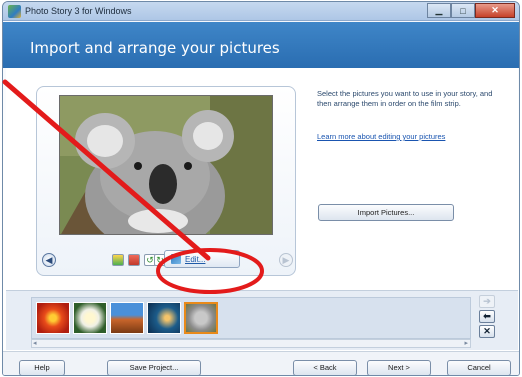 Image resolution: width=522 pixels, height=377 pixels. Describe the element at coordinates (381, 136) in the screenshot. I see `learn-more-link: Learn more about editing your pictures` at that location.